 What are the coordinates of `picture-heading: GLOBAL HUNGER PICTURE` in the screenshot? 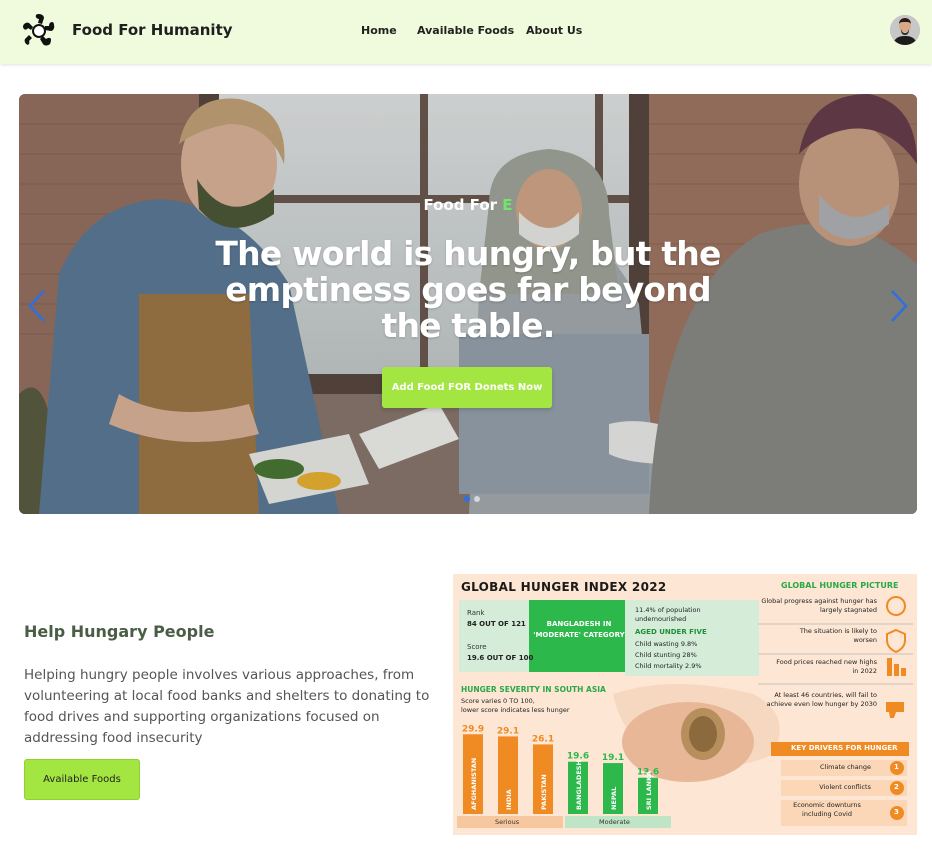 It's located at (840, 585).